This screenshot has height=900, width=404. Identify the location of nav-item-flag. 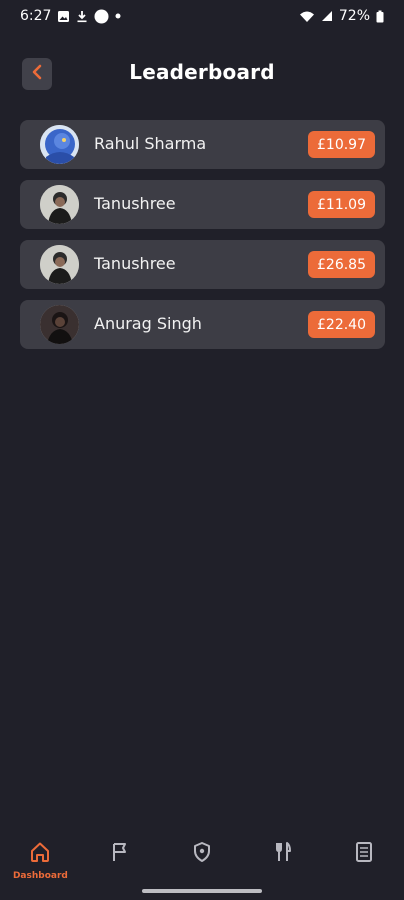
(121, 861).